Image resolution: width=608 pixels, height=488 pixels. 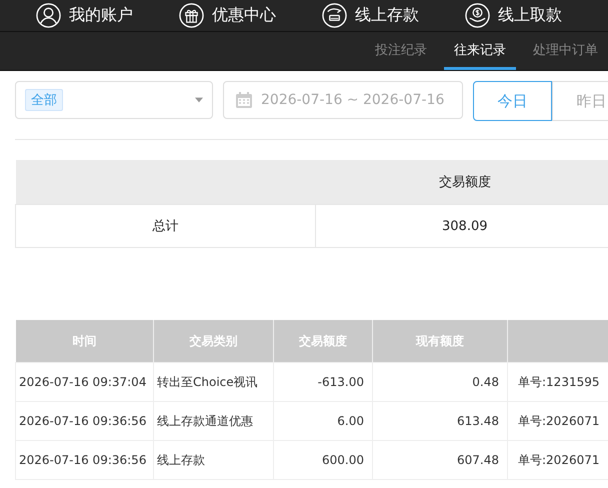 I want to click on nav-link: 优惠中心, so click(x=250, y=15).